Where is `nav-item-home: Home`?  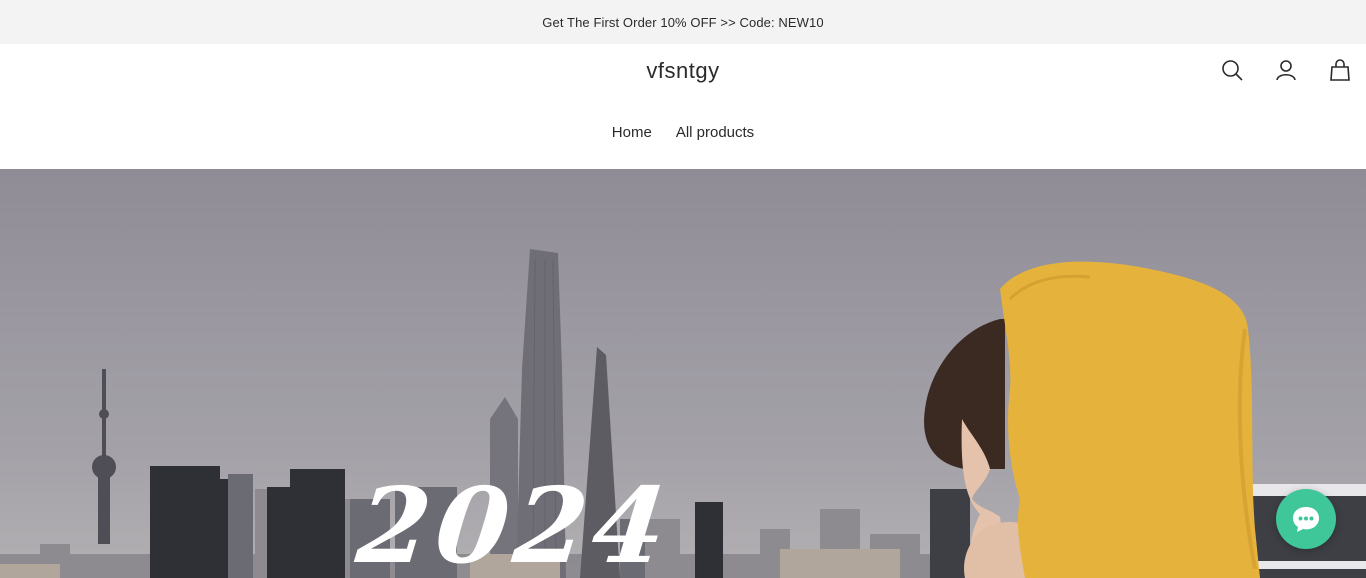 nav-item-home: Home is located at coordinates (632, 132).